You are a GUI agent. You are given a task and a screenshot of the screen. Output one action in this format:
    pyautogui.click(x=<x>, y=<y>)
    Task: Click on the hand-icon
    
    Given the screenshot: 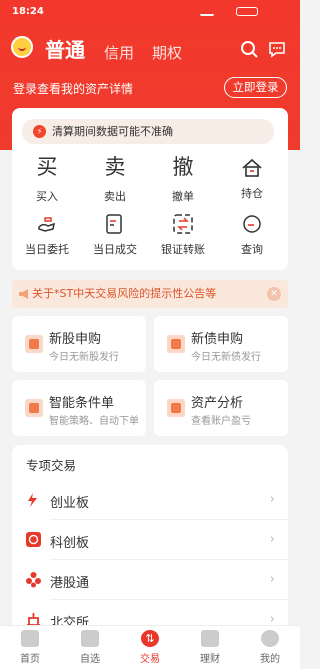 What is the action you would take?
    pyautogui.click(x=46, y=224)
    